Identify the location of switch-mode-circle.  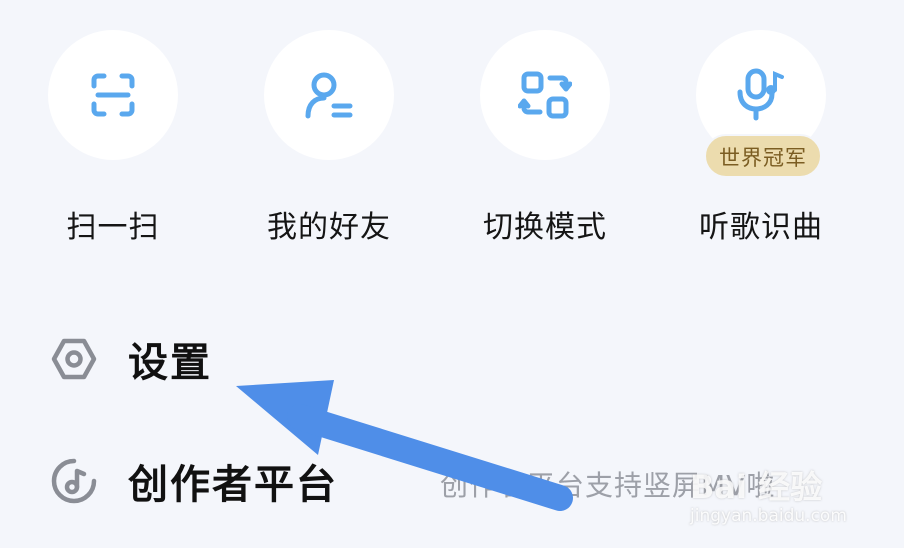
(545, 95).